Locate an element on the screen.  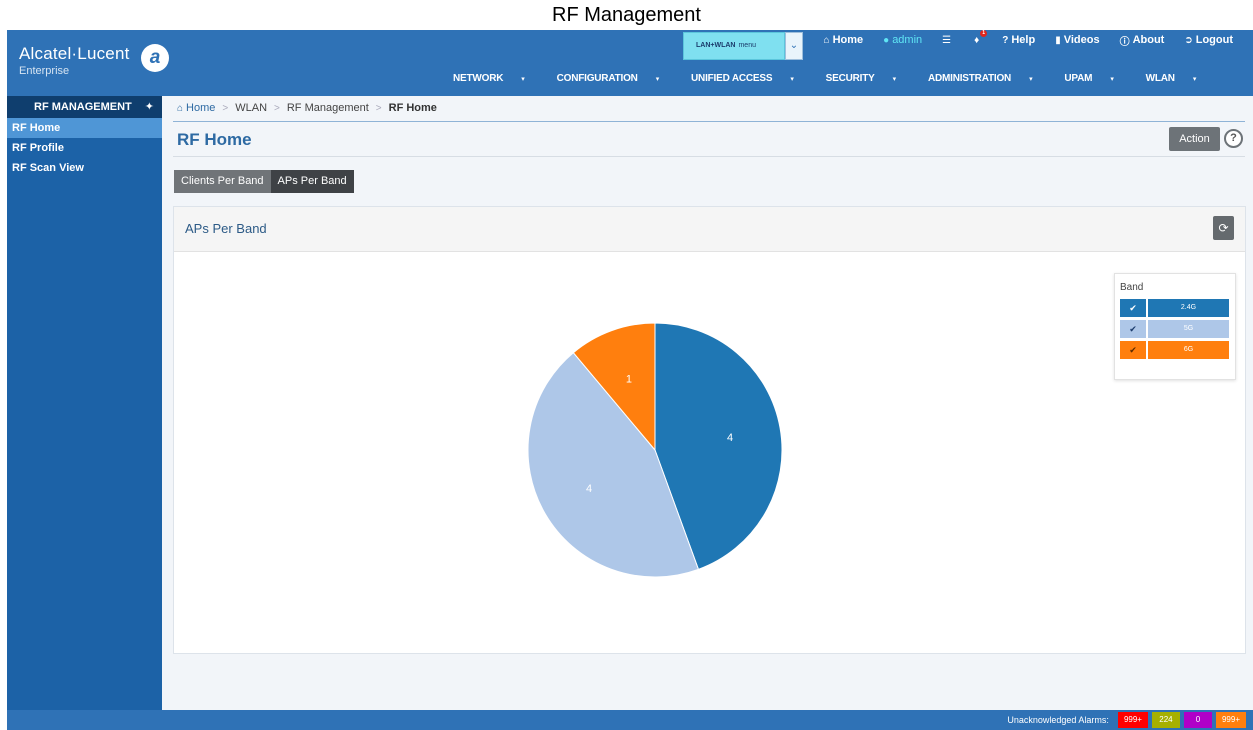
nav-network-label: NETWORK is located at coordinates (478, 78).